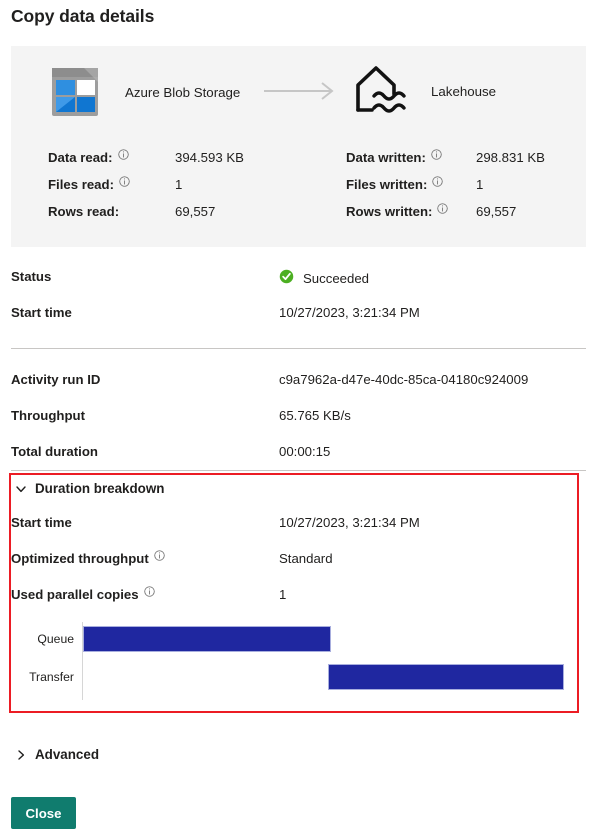  Describe the element at coordinates (510, 157) in the screenshot. I see `metric-value: 298.831 KB` at that location.